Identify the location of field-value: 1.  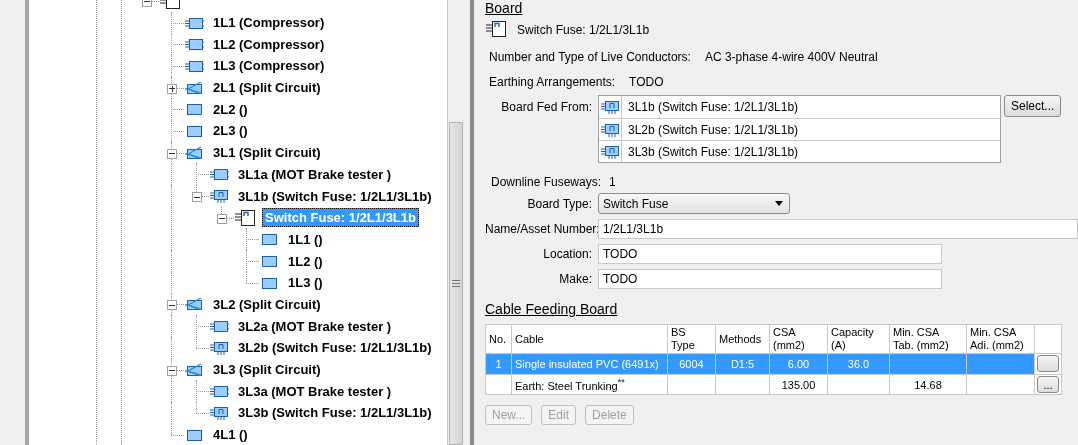
(612, 182).